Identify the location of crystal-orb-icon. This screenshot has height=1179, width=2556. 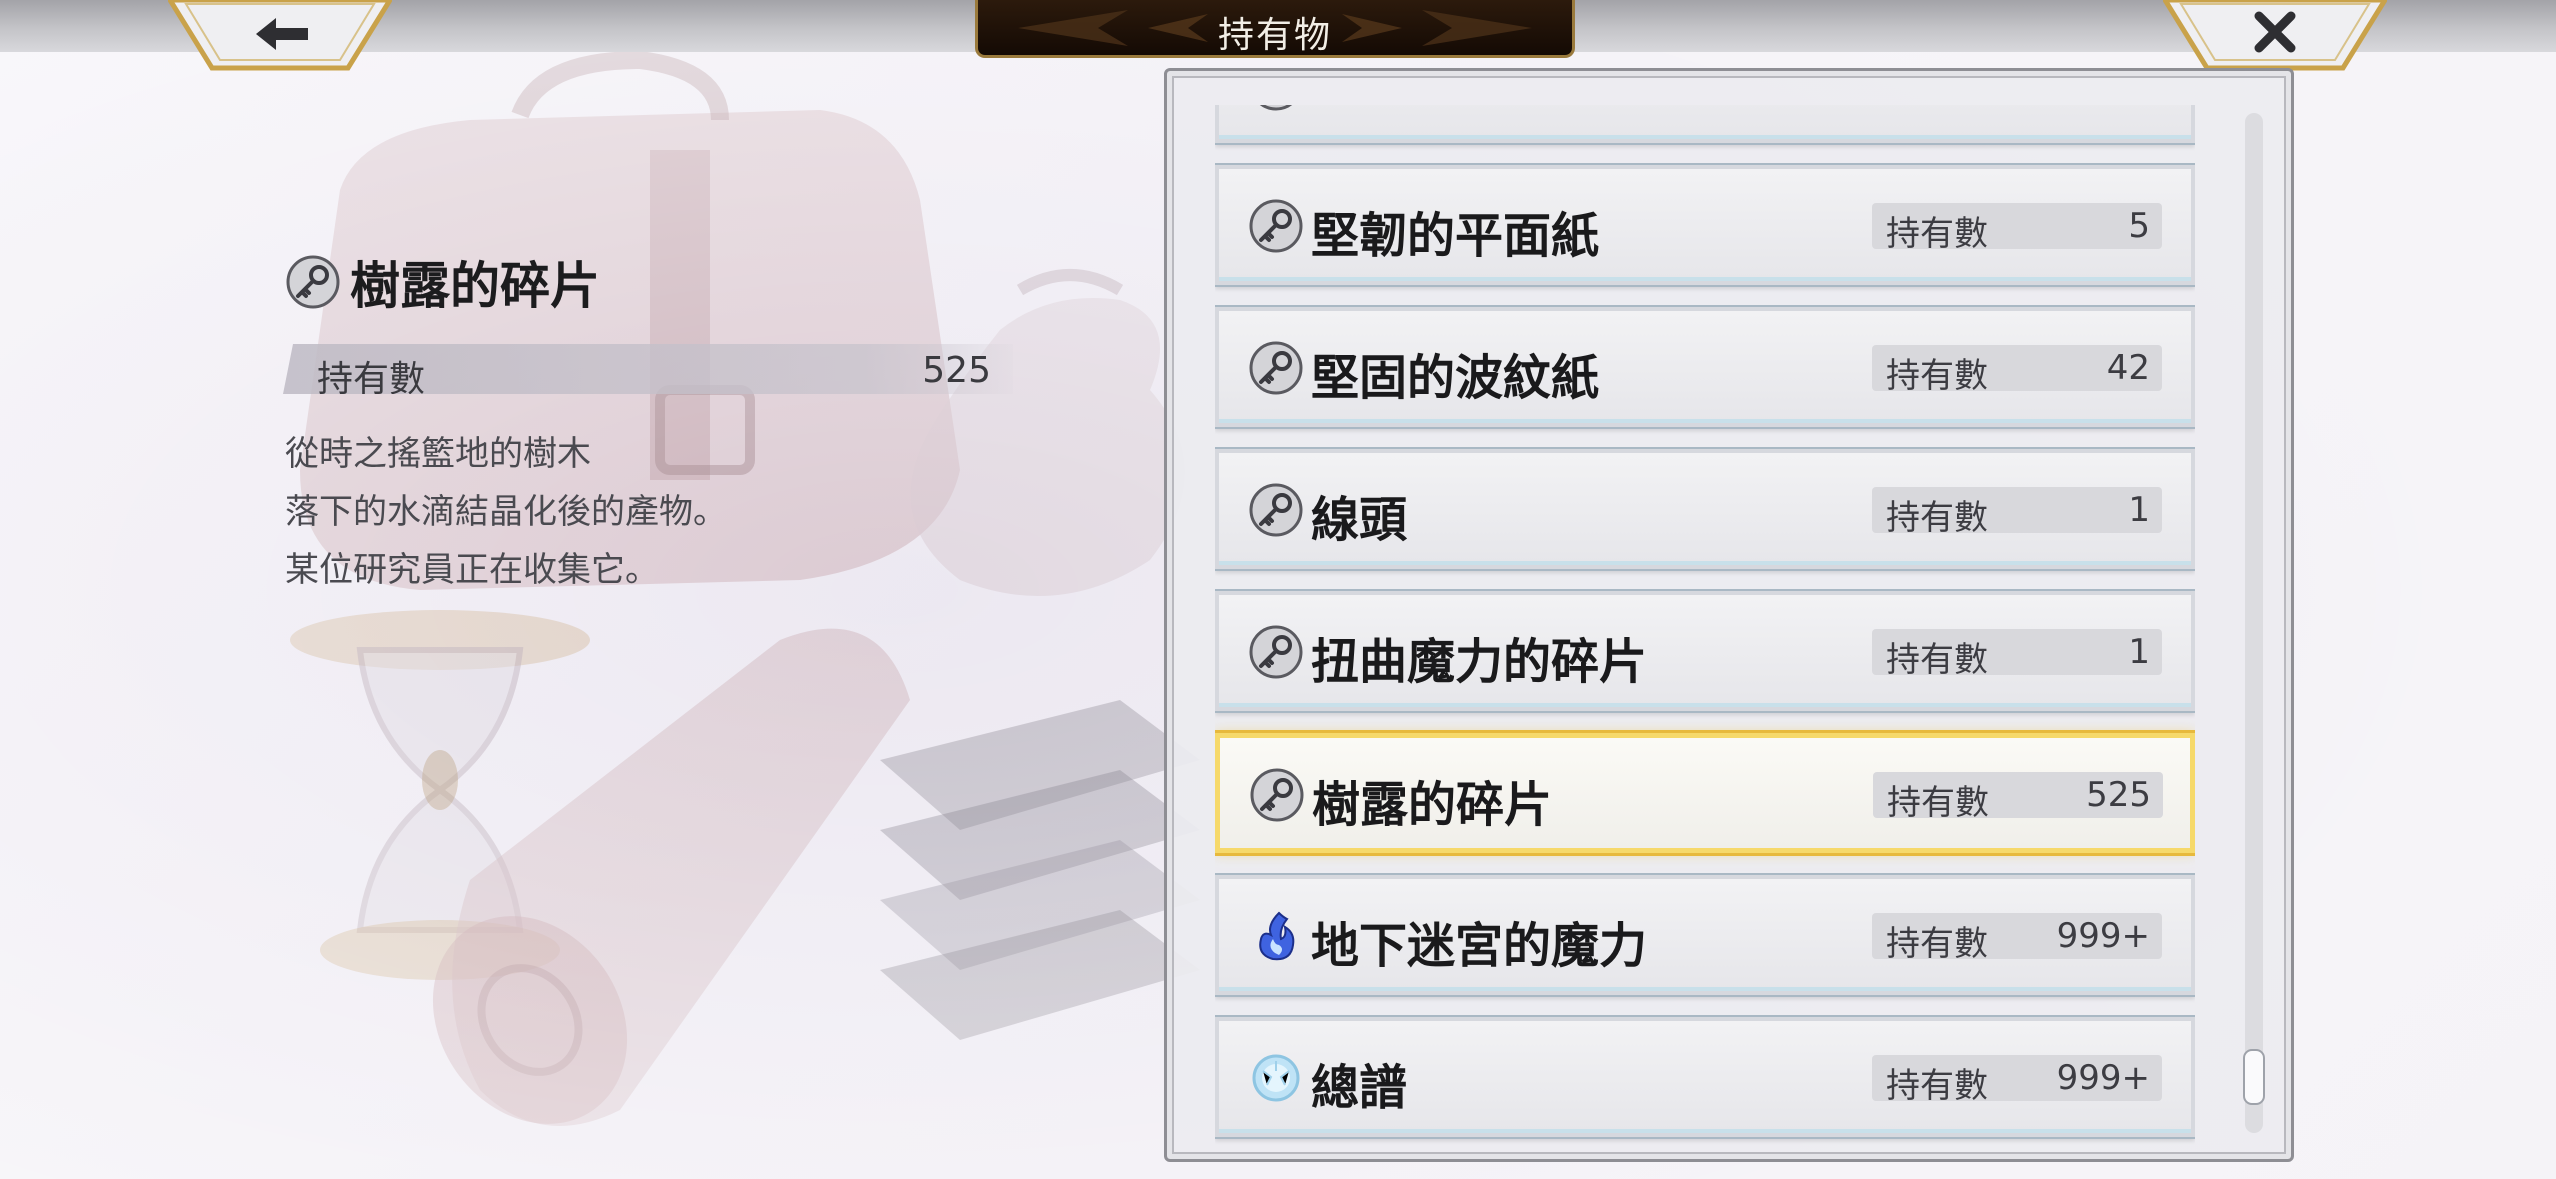
(1276, 1078).